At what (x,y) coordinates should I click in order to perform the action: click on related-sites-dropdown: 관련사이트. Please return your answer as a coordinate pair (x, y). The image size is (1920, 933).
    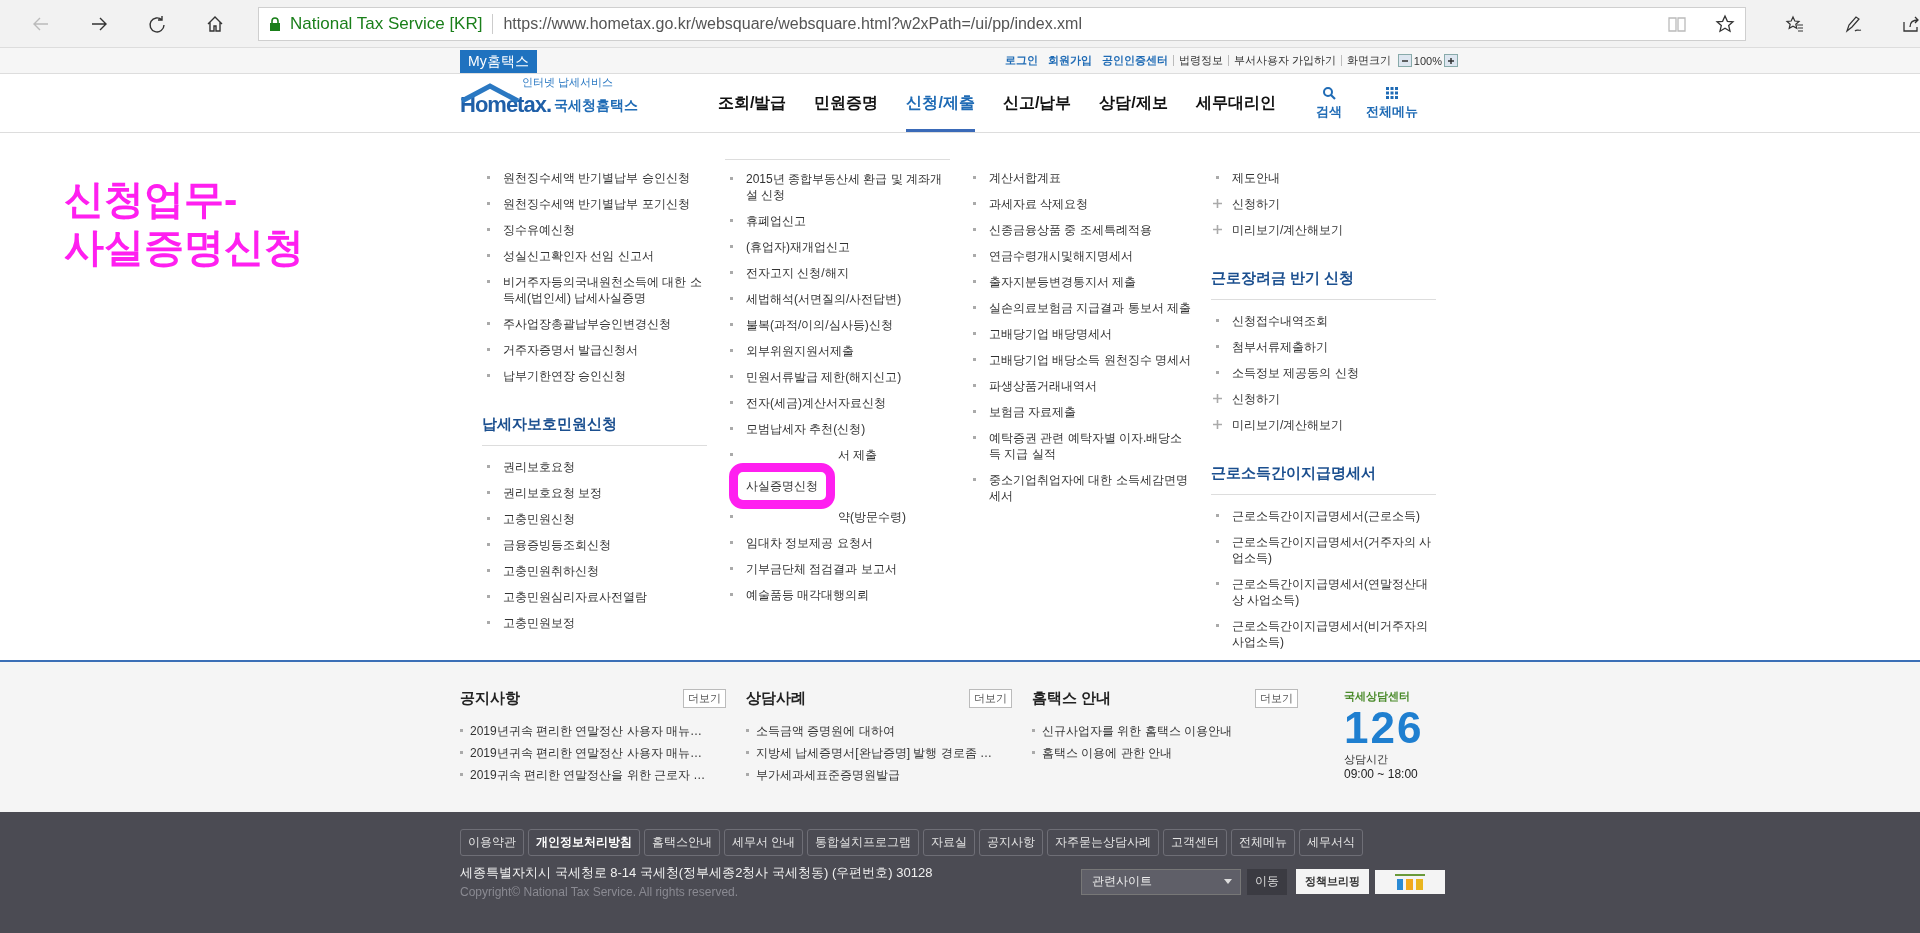
    Looking at the image, I should click on (1161, 881).